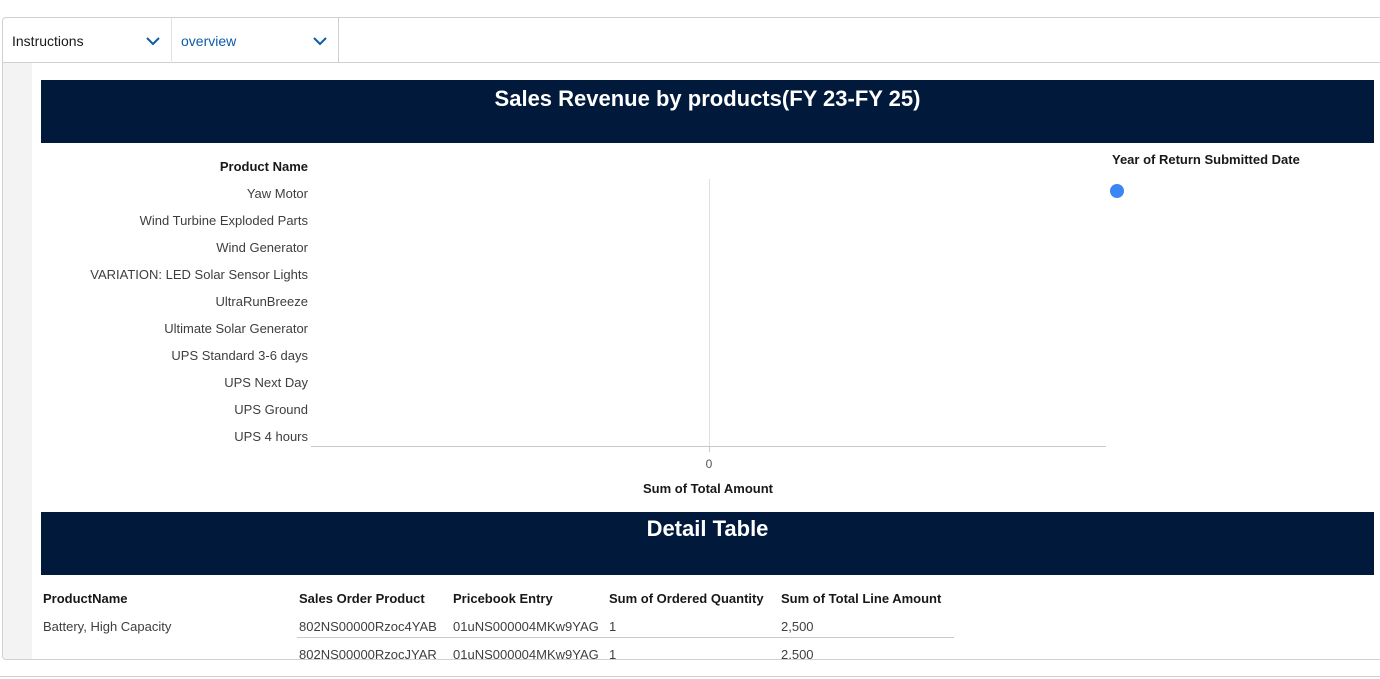 This screenshot has width=1380, height=679. I want to click on tab-bar: Instructions overview, so click(691, 40).